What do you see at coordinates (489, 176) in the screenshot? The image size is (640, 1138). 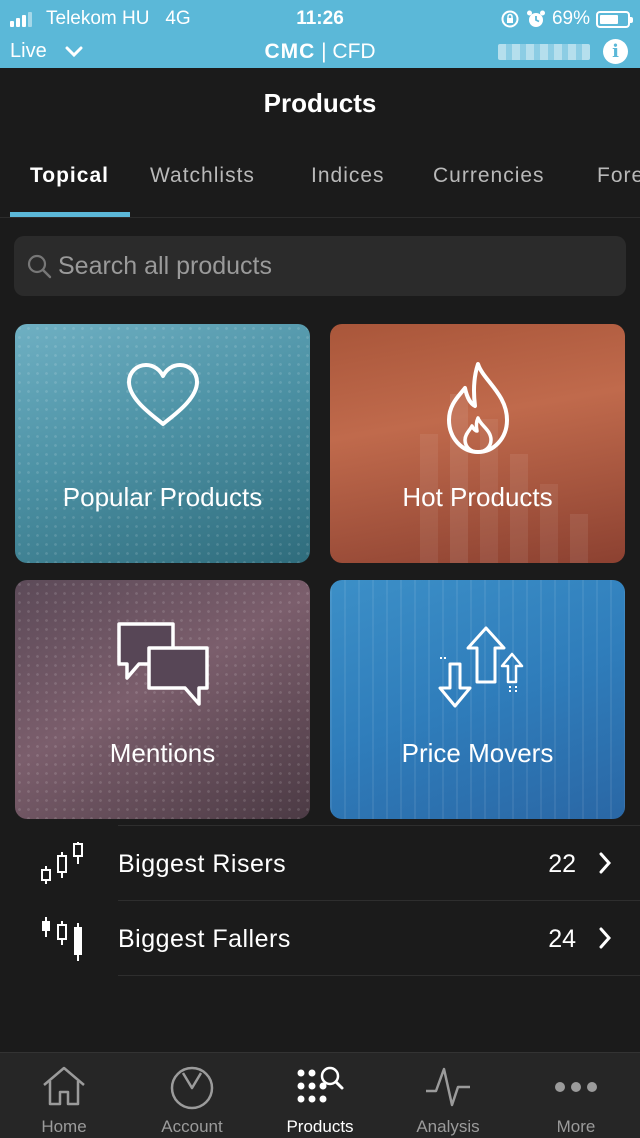 I see `tab-currencies: Currencies` at bounding box center [489, 176].